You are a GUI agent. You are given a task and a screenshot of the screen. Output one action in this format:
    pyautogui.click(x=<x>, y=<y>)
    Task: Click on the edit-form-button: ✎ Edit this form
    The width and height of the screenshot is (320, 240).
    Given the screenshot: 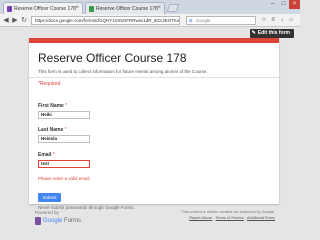 What is the action you would take?
    pyautogui.click(x=271, y=33)
    